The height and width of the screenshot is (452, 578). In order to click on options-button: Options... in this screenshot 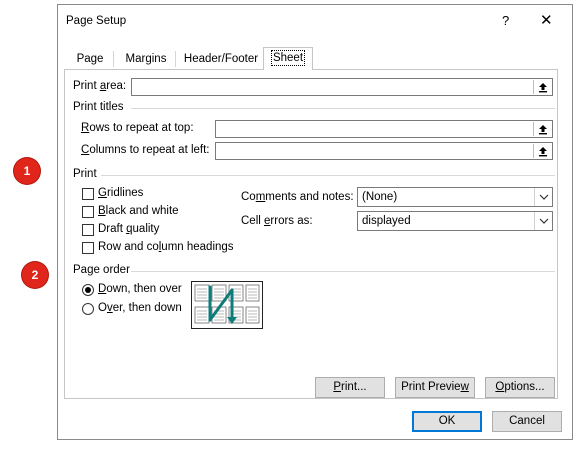, I will do `click(520, 387)`.